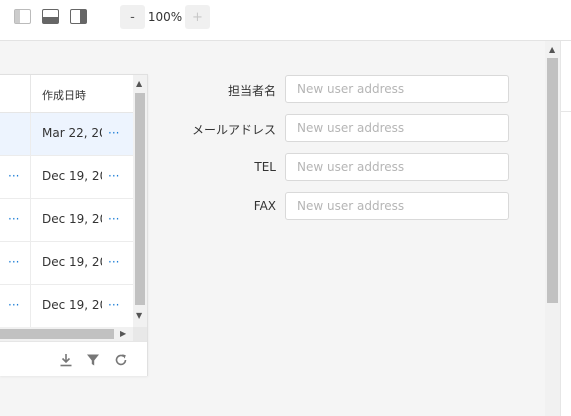  Describe the element at coordinates (140, 334) in the screenshot. I see `scrollbar-corner` at that location.